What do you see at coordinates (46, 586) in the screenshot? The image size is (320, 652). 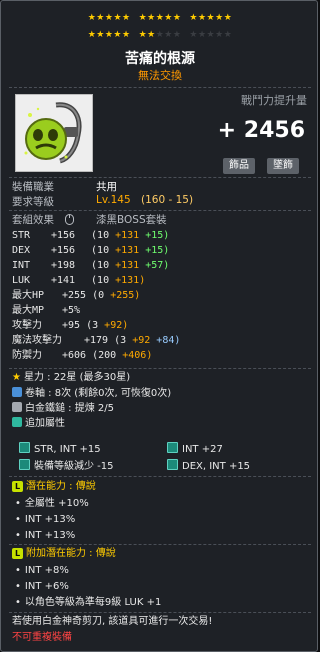 I see `bonus-potential-text: INT +6%` at bounding box center [46, 586].